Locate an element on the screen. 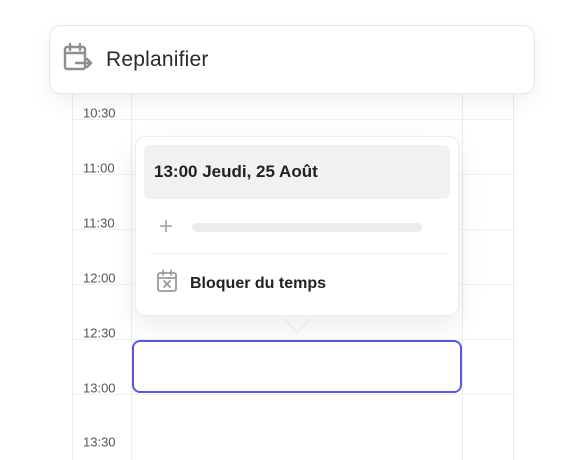  time-label: 12:00 is located at coordinates (99, 278).